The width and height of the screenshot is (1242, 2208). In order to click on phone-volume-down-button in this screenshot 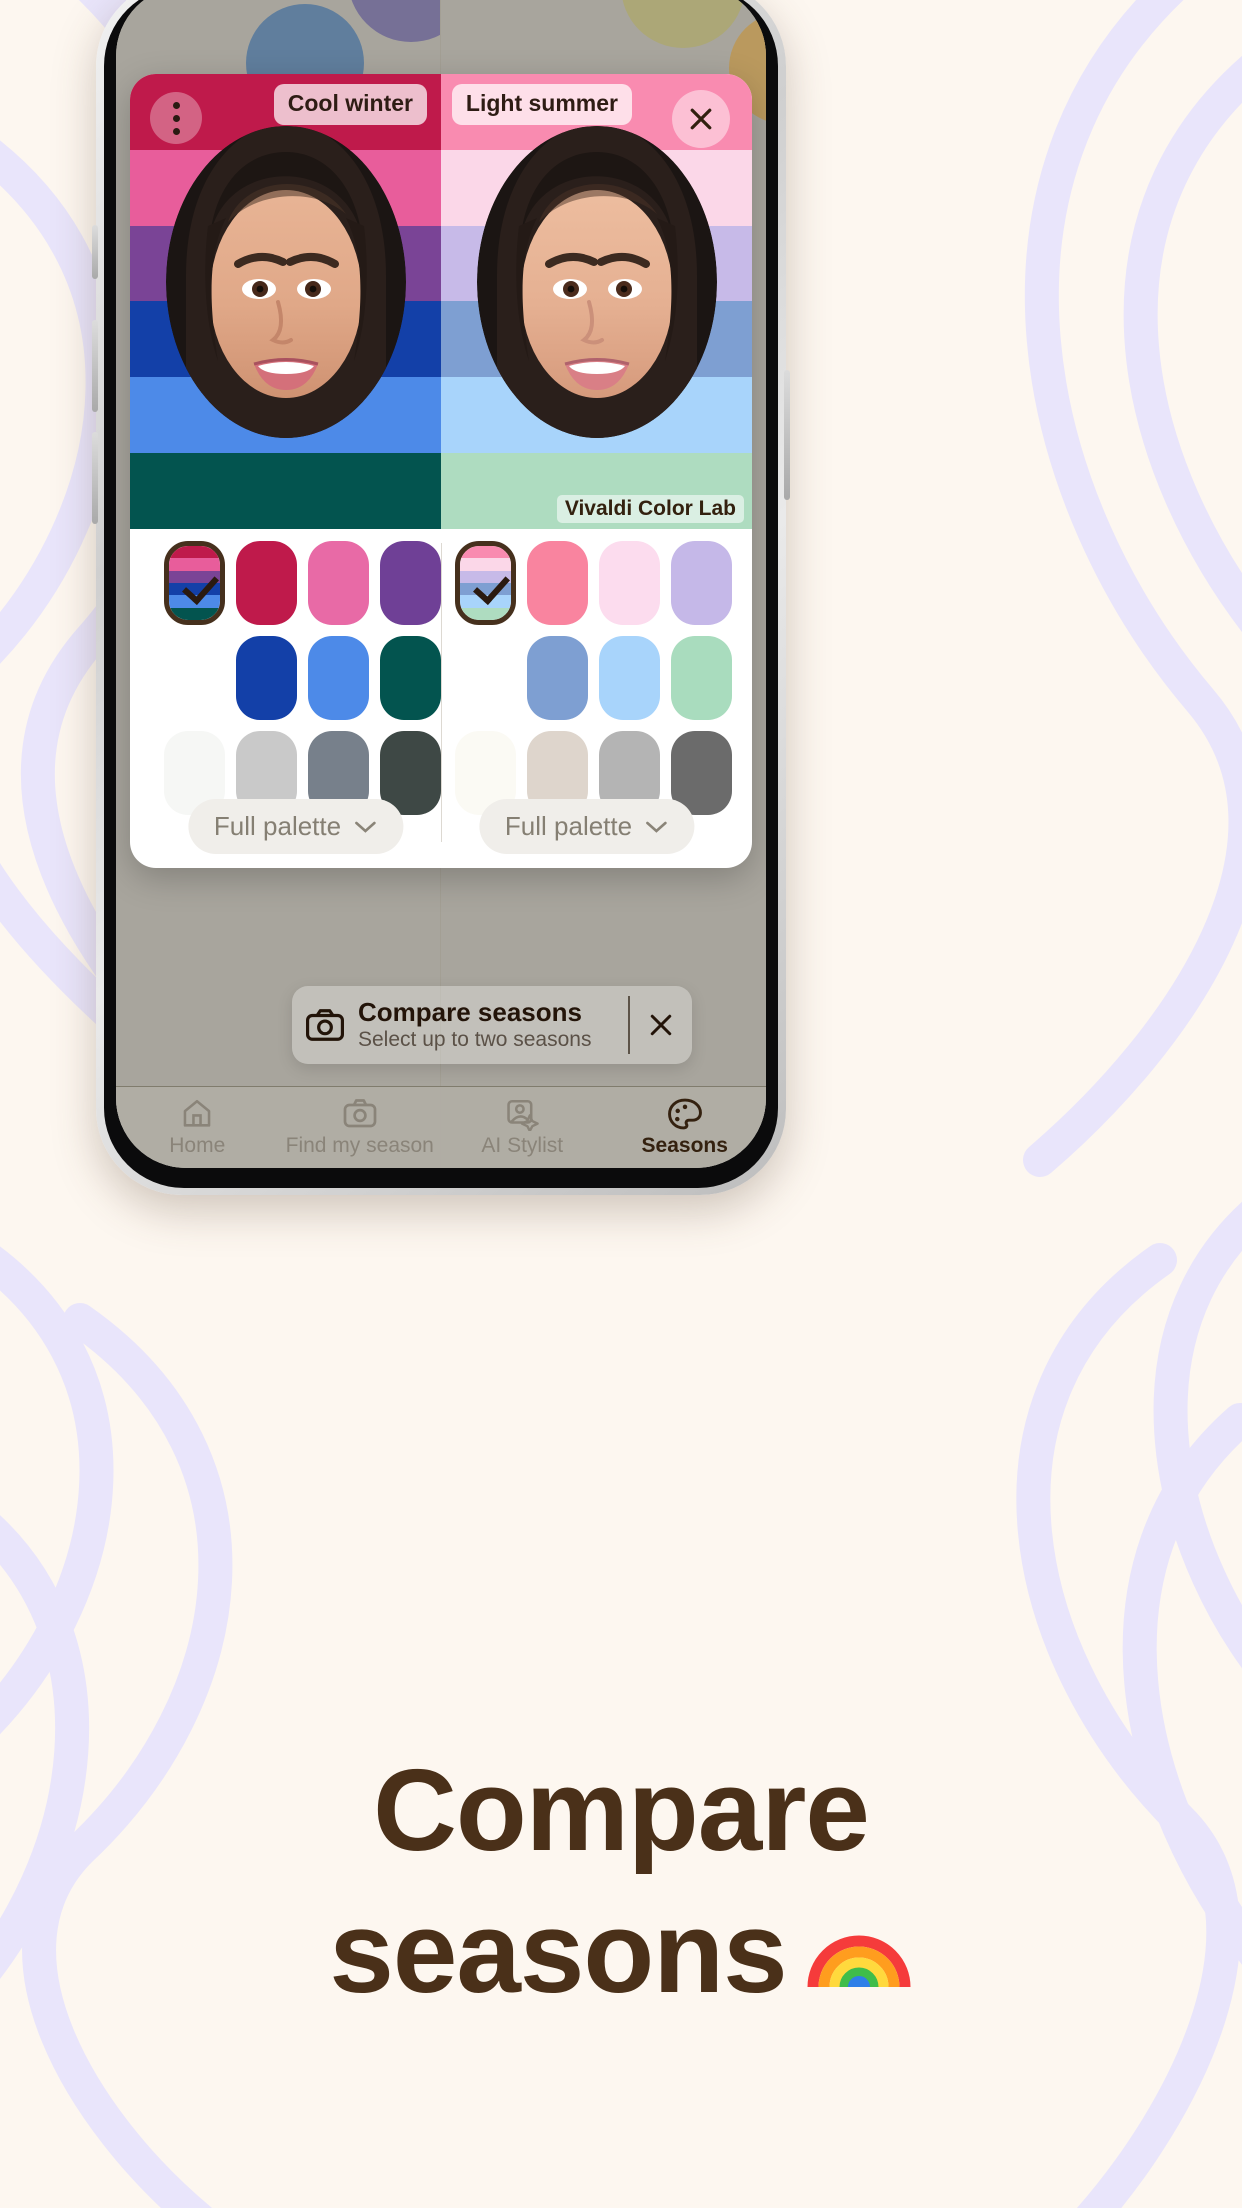, I will do `click(95, 478)`.